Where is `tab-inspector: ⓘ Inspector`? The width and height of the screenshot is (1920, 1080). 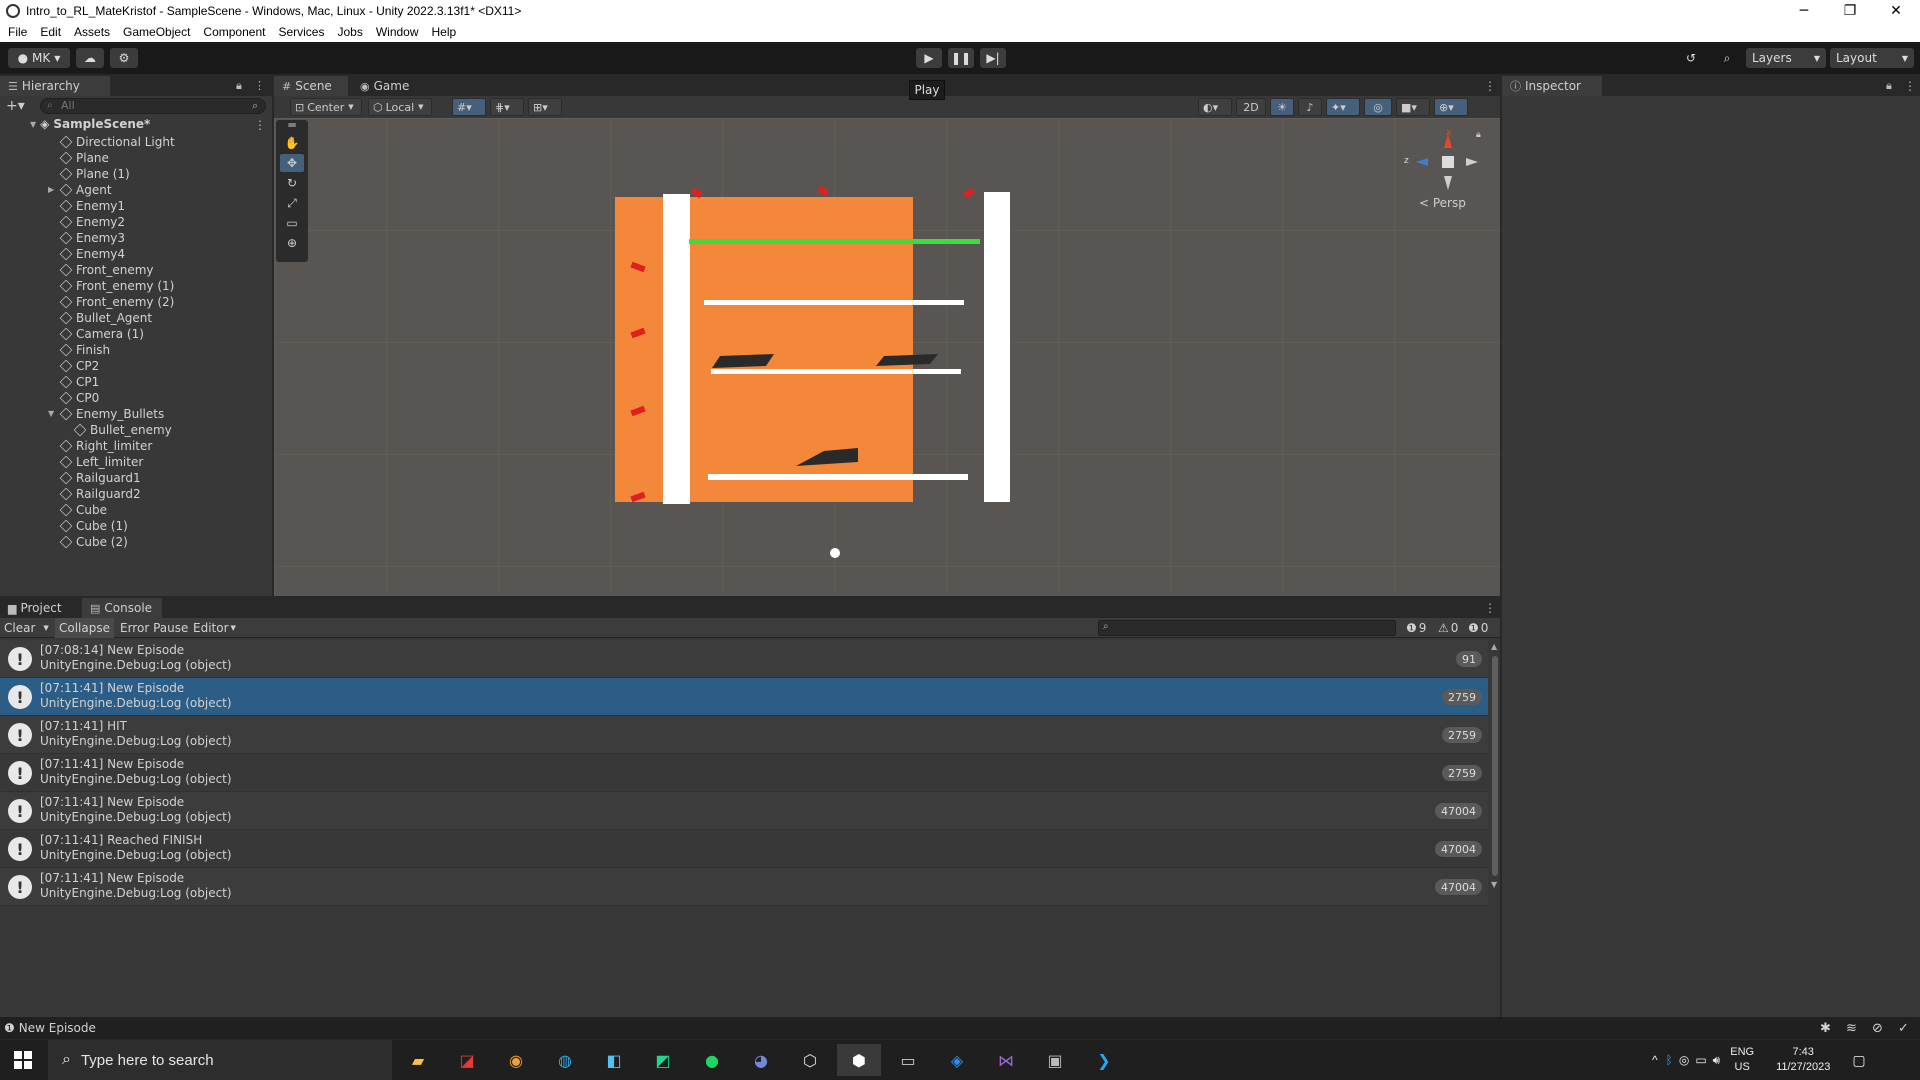
tab-inspector: ⓘ Inspector is located at coordinates (1552, 86).